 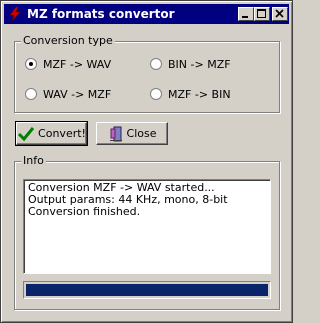 I want to click on maximize-button, so click(x=262, y=14).